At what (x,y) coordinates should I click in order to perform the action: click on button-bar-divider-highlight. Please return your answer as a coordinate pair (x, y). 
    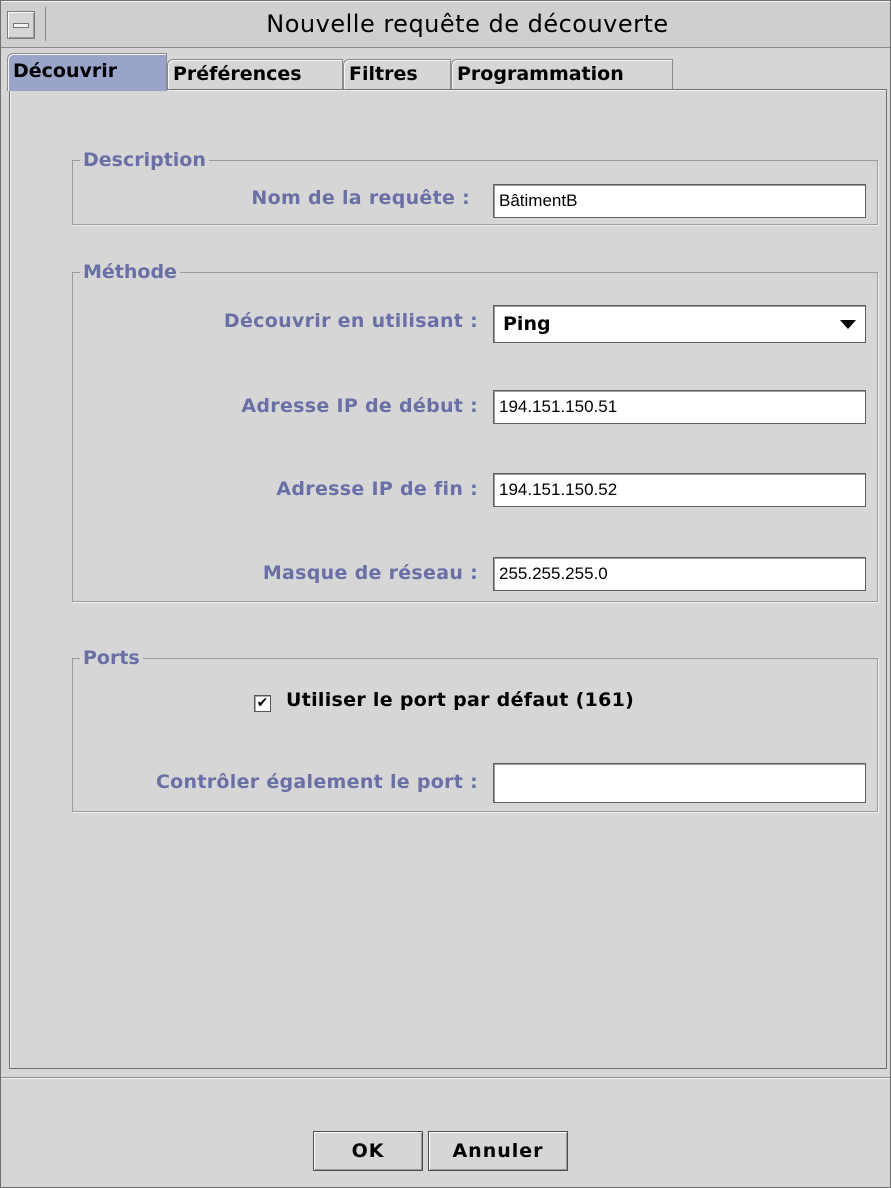
    Looking at the image, I should click on (445, 1078).